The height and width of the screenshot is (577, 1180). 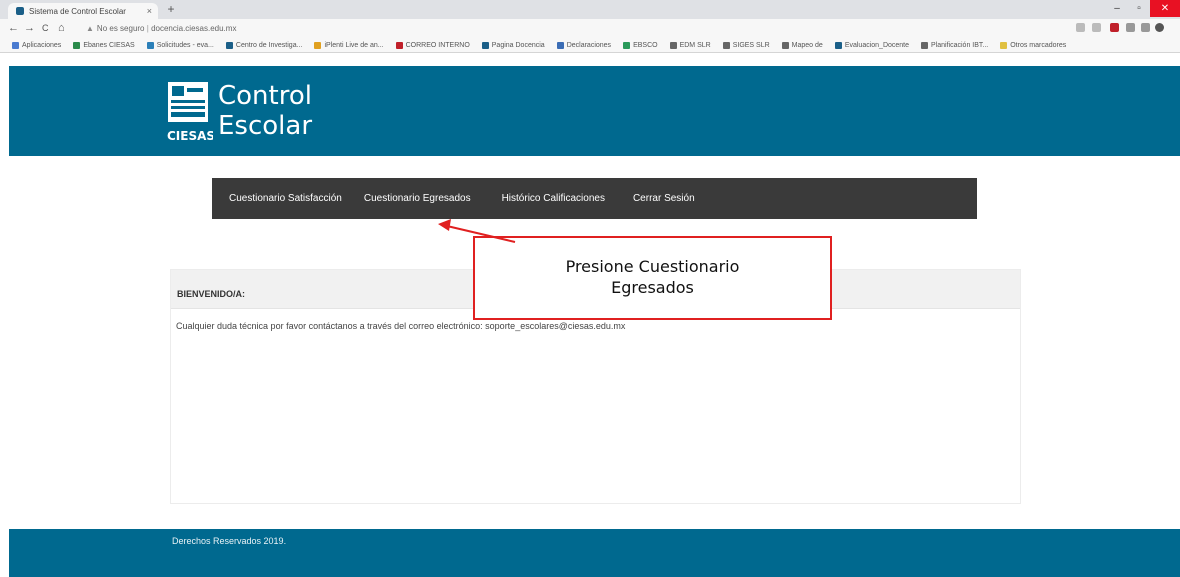 I want to click on annotation-line1: Presione Cuestionario, so click(x=652, y=266).